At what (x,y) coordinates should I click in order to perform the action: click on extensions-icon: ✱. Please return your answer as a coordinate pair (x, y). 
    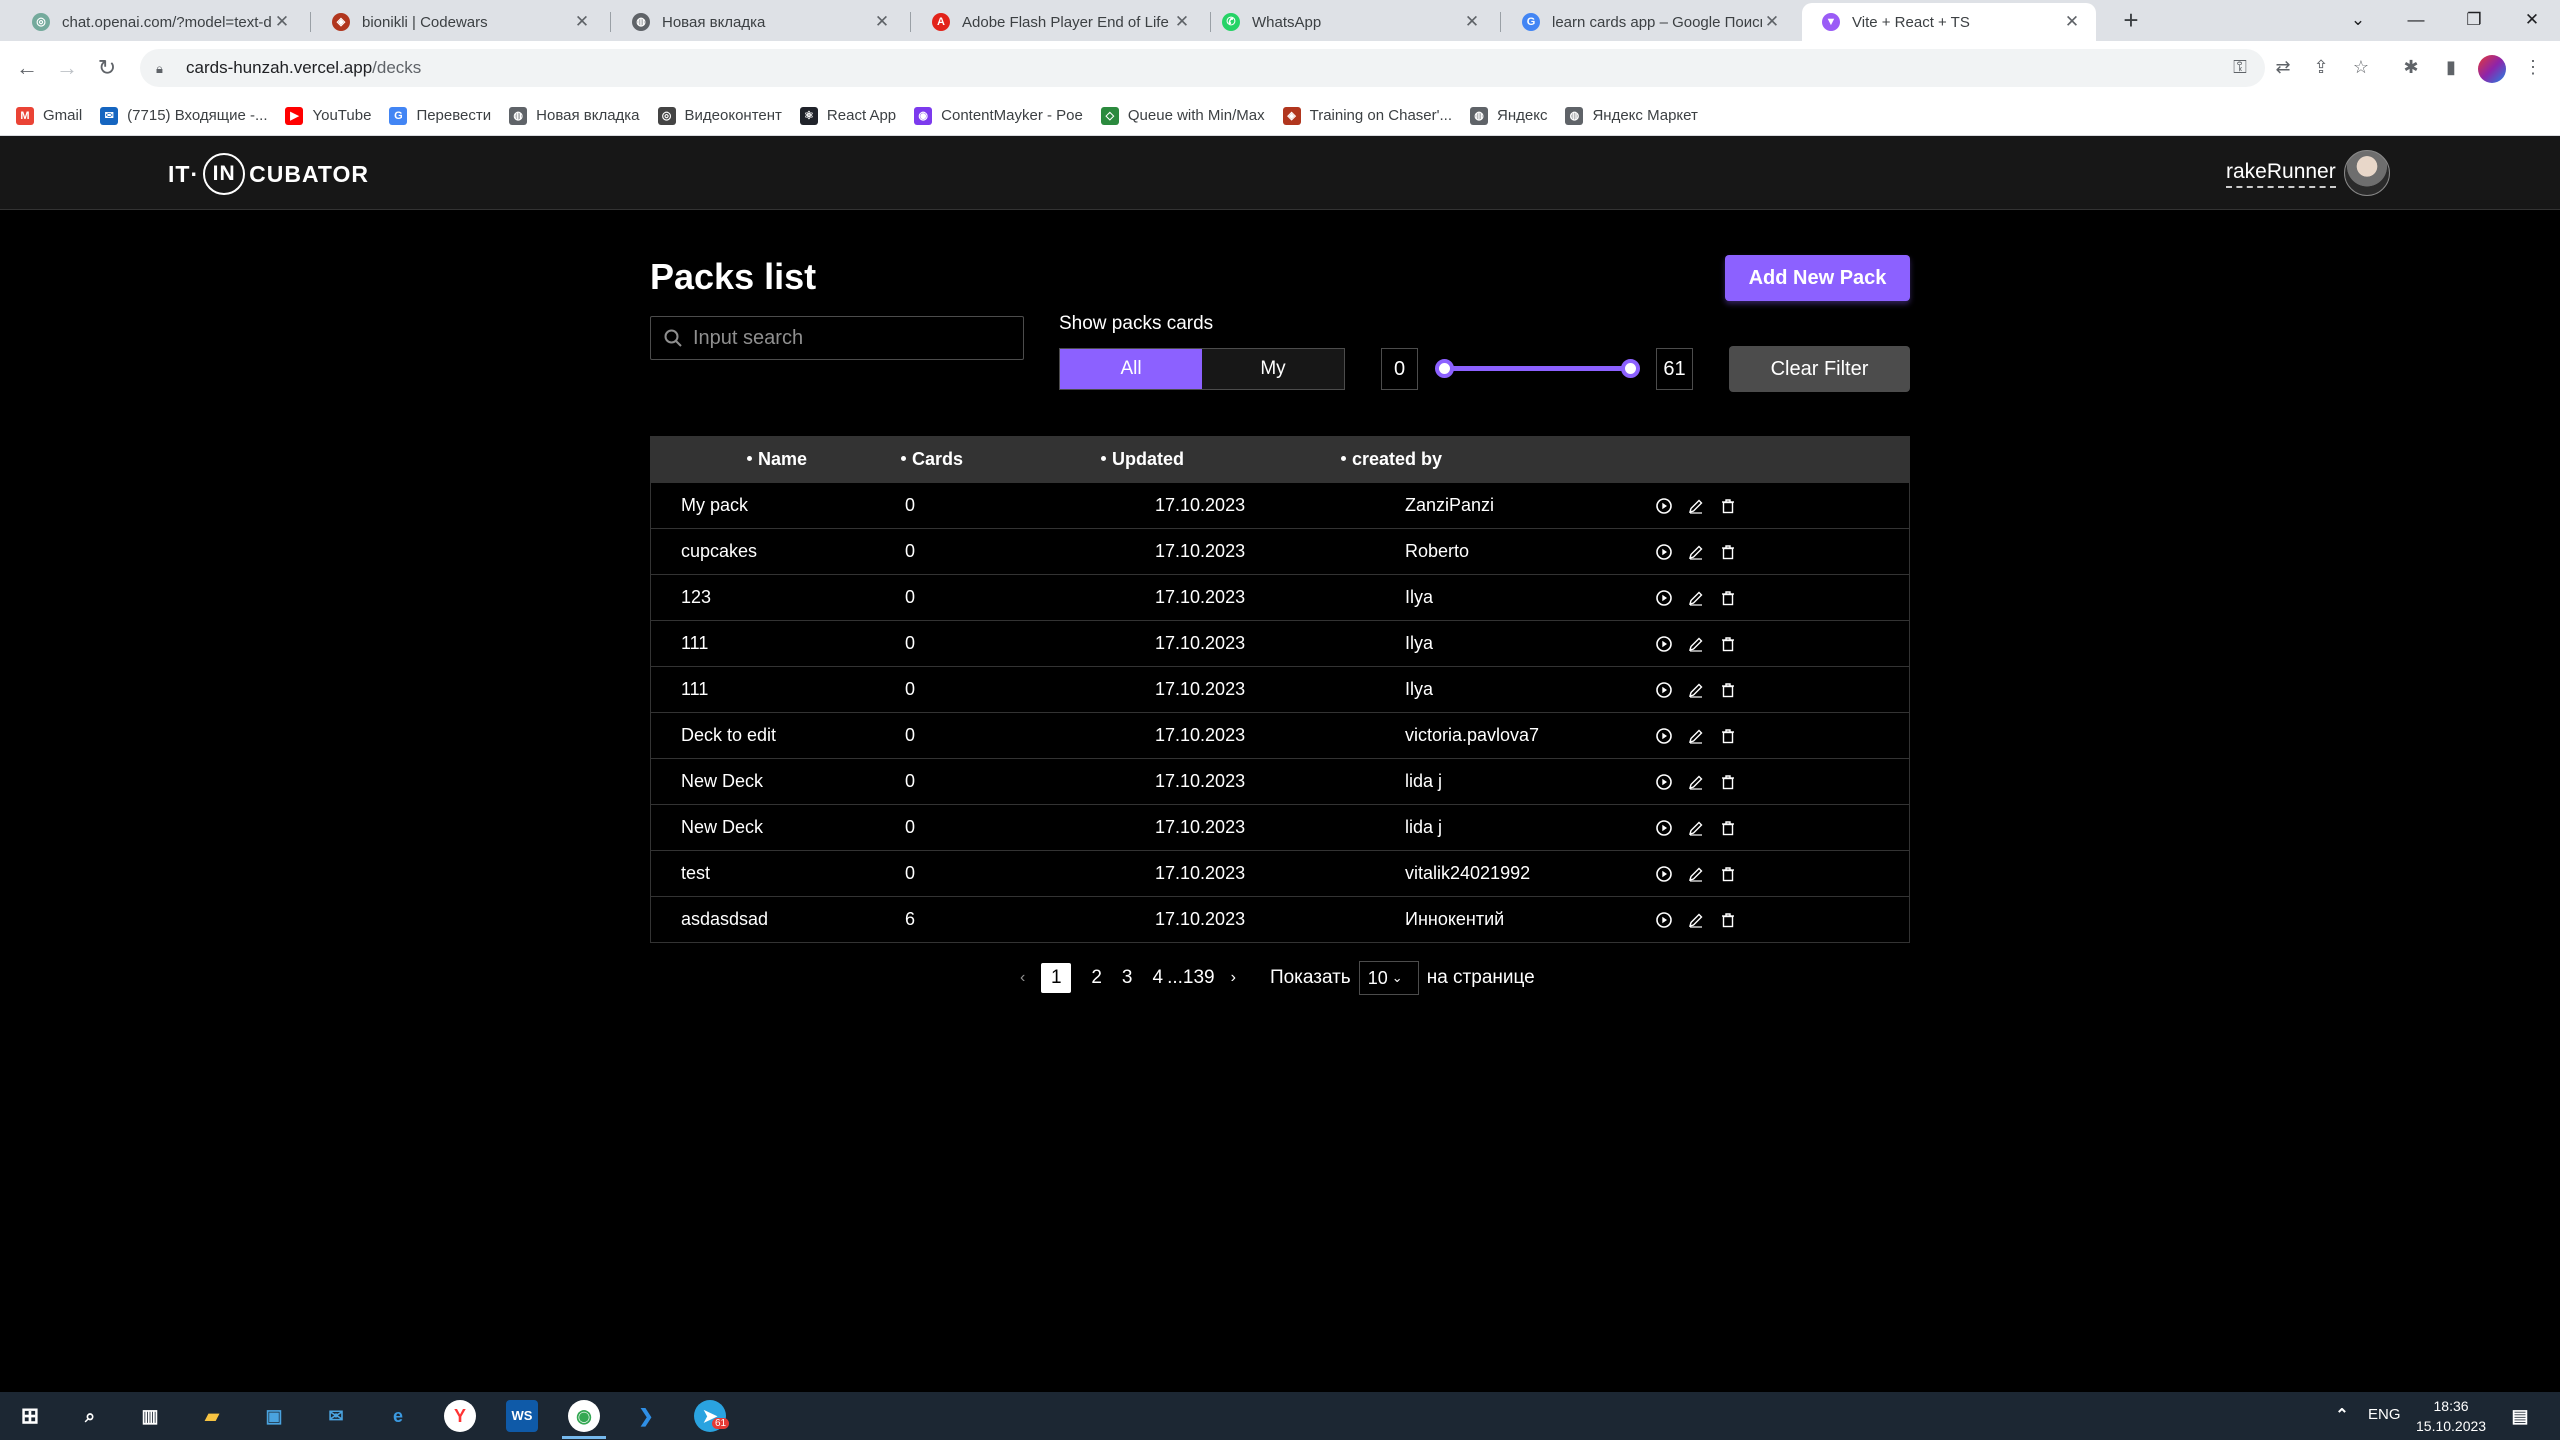
    Looking at the image, I should click on (2411, 70).